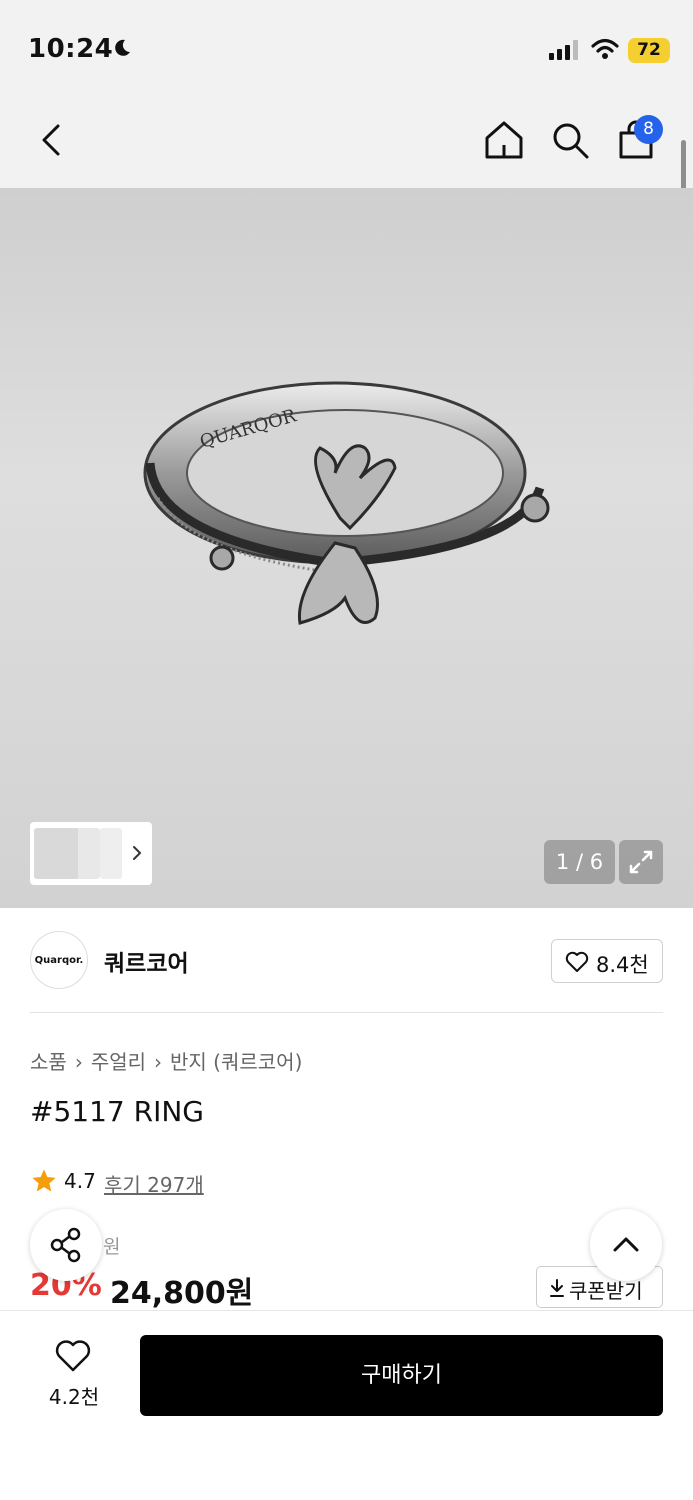 This screenshot has width=693, height=1500. Describe the element at coordinates (48, 1062) in the screenshot. I see `breadcrumb-item: 소품` at that location.